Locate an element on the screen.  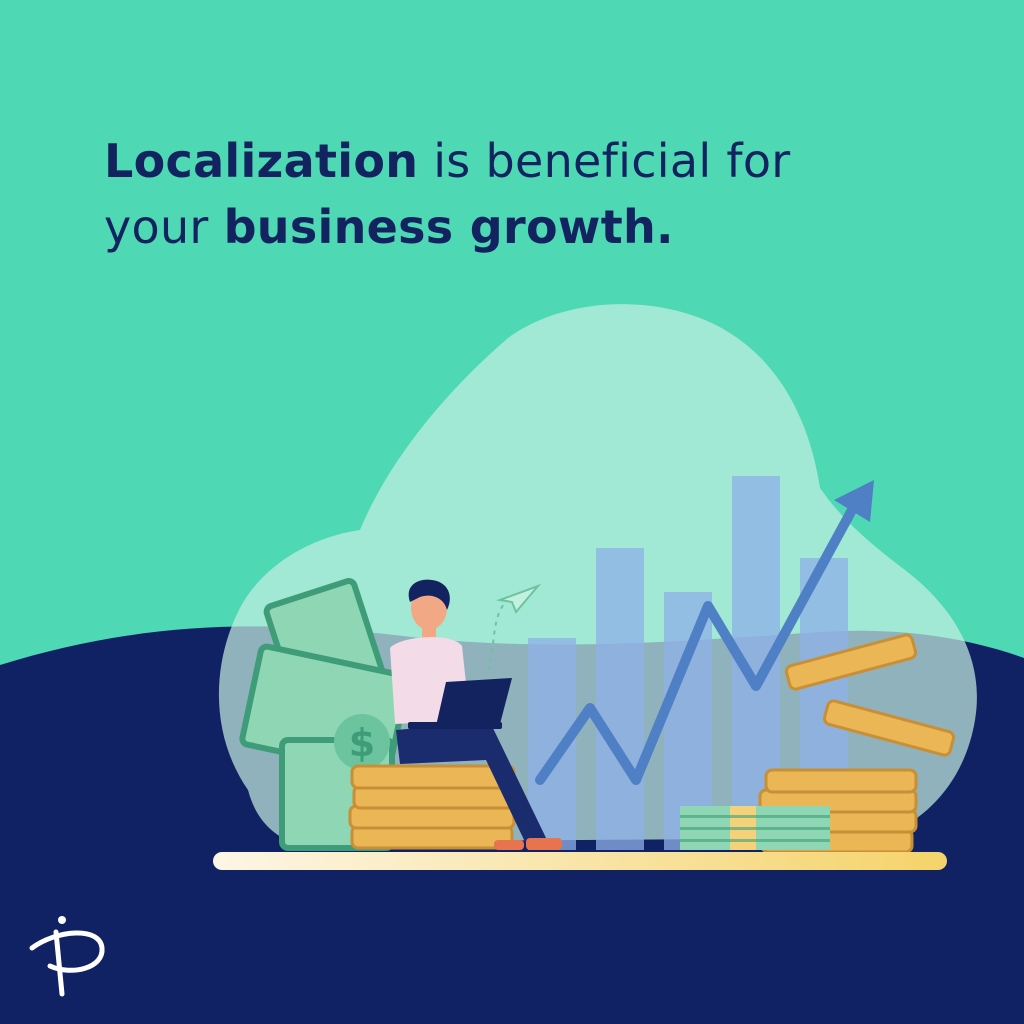
cash-bundle is located at coordinates (755, 828).